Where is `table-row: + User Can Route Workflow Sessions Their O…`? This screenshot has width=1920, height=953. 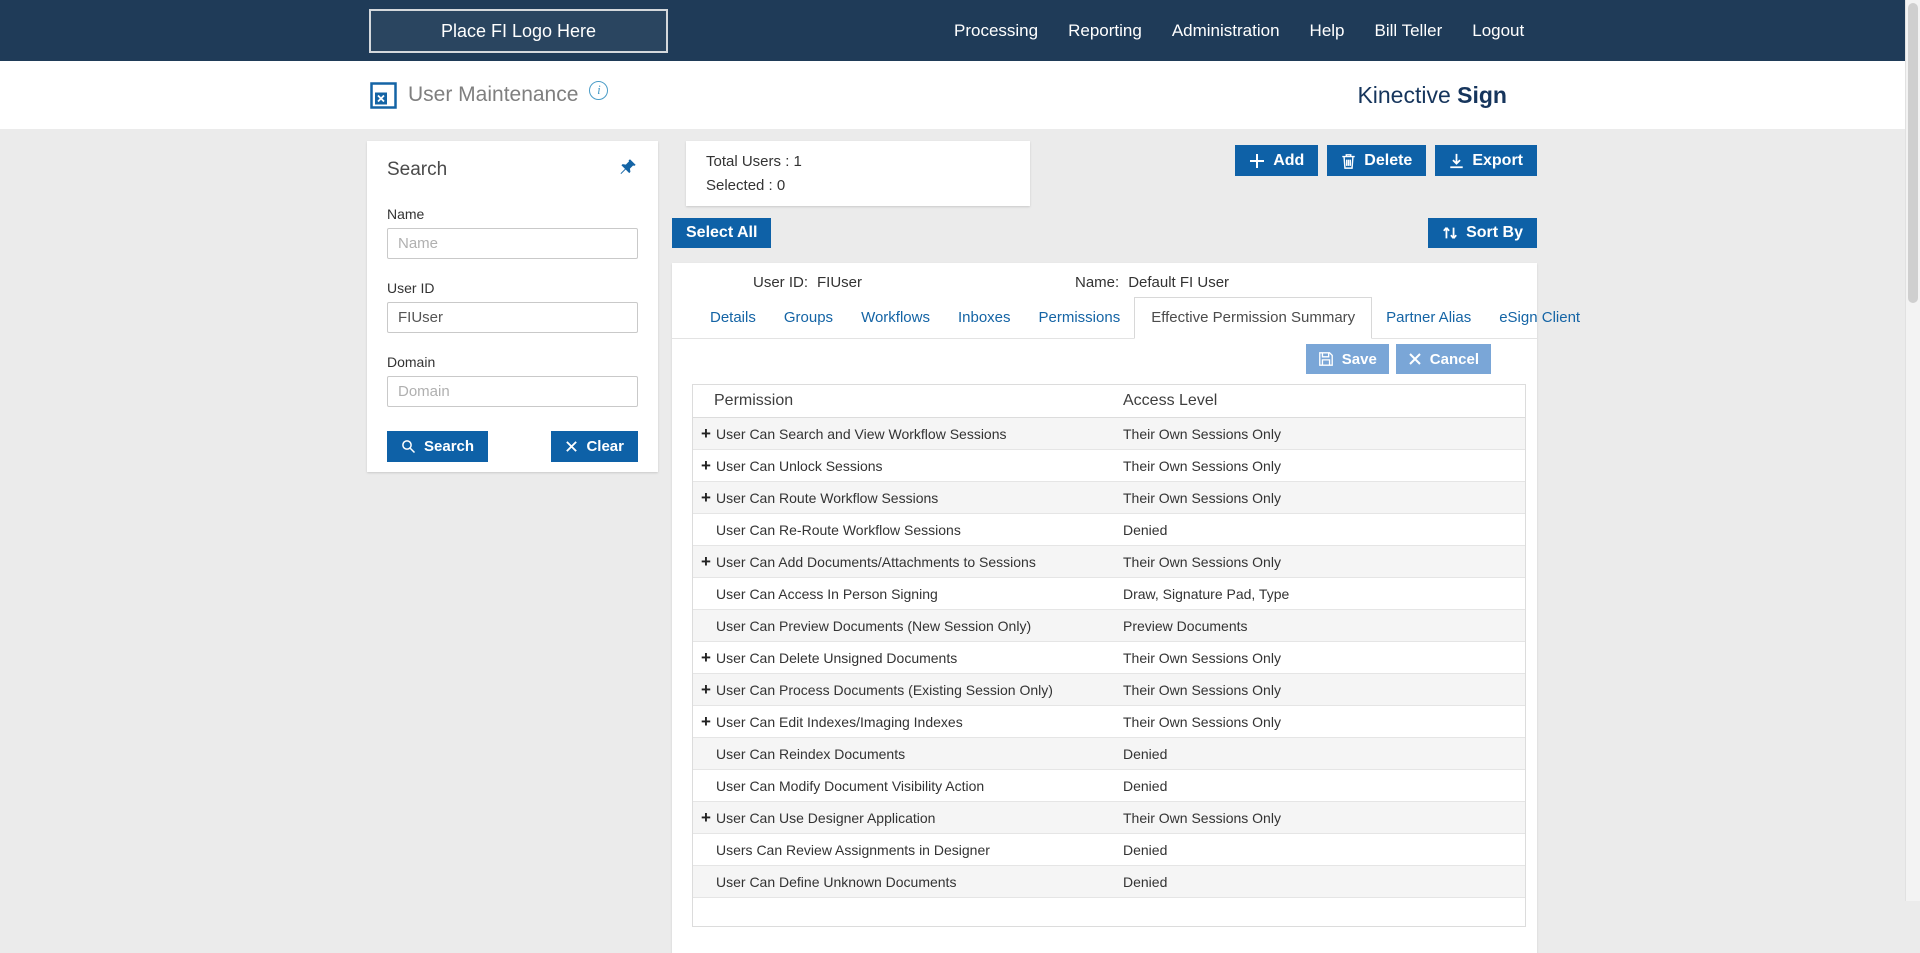
table-row: + User Can Route Workflow Sessions Their O… is located at coordinates (1109, 498).